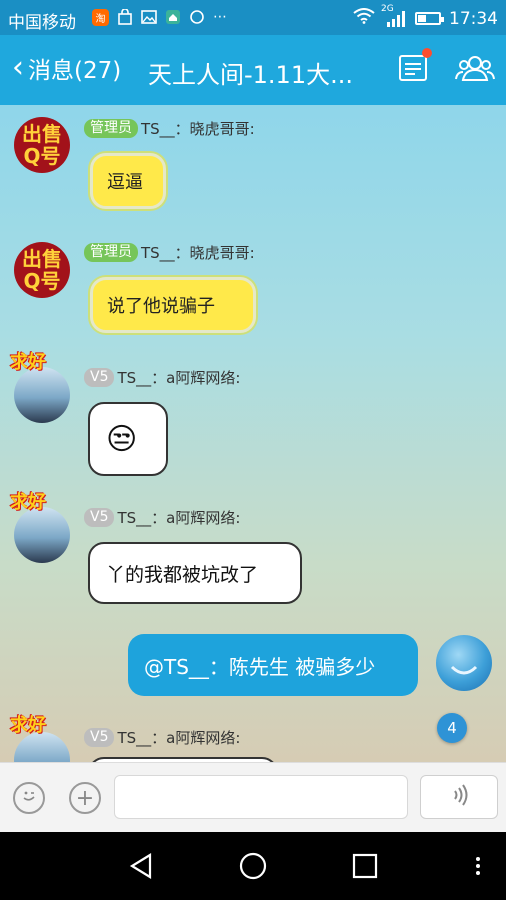 This screenshot has width=506, height=900. What do you see at coordinates (261, 797) in the screenshot?
I see `message-input` at bounding box center [261, 797].